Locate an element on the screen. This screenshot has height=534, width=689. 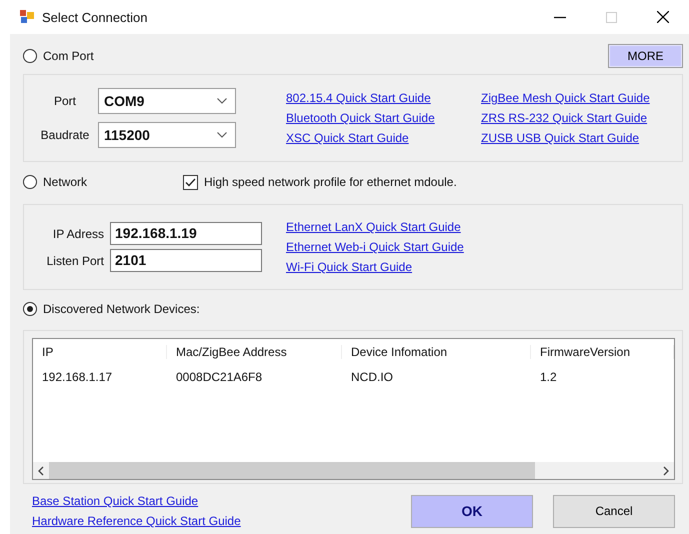
horizontal-scrollbar is located at coordinates (353, 470).